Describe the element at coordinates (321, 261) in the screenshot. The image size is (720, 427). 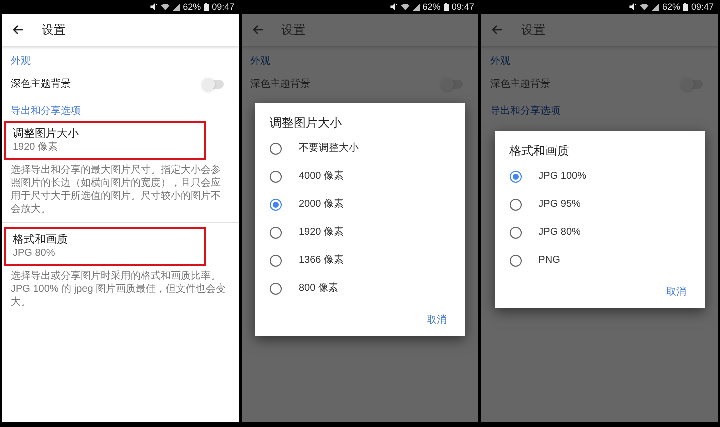
I see `option-label: 1366 像素` at that location.